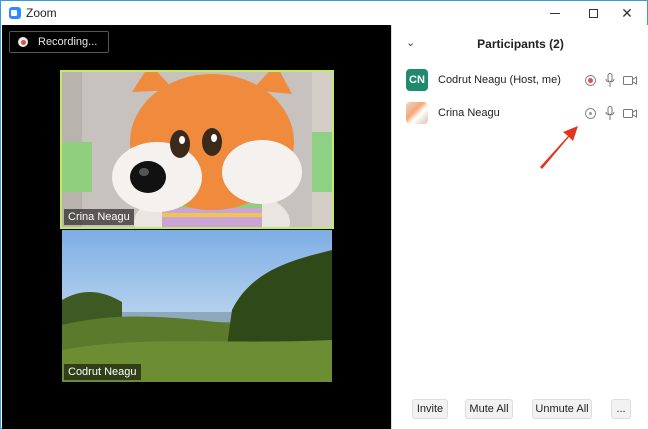 The image size is (648, 429). I want to click on minimize-button, so click(555, 13).